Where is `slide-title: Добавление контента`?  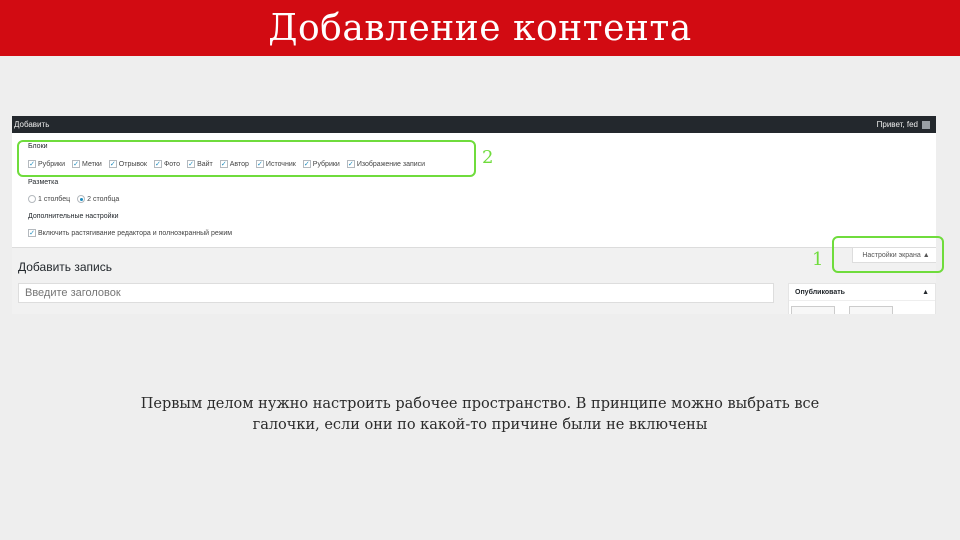
slide-title: Добавление контента is located at coordinates (480, 28).